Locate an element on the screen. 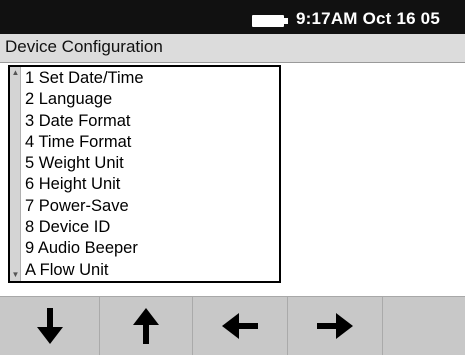  menu-item-flow-unit: A Flow Unit is located at coordinates (84, 270).